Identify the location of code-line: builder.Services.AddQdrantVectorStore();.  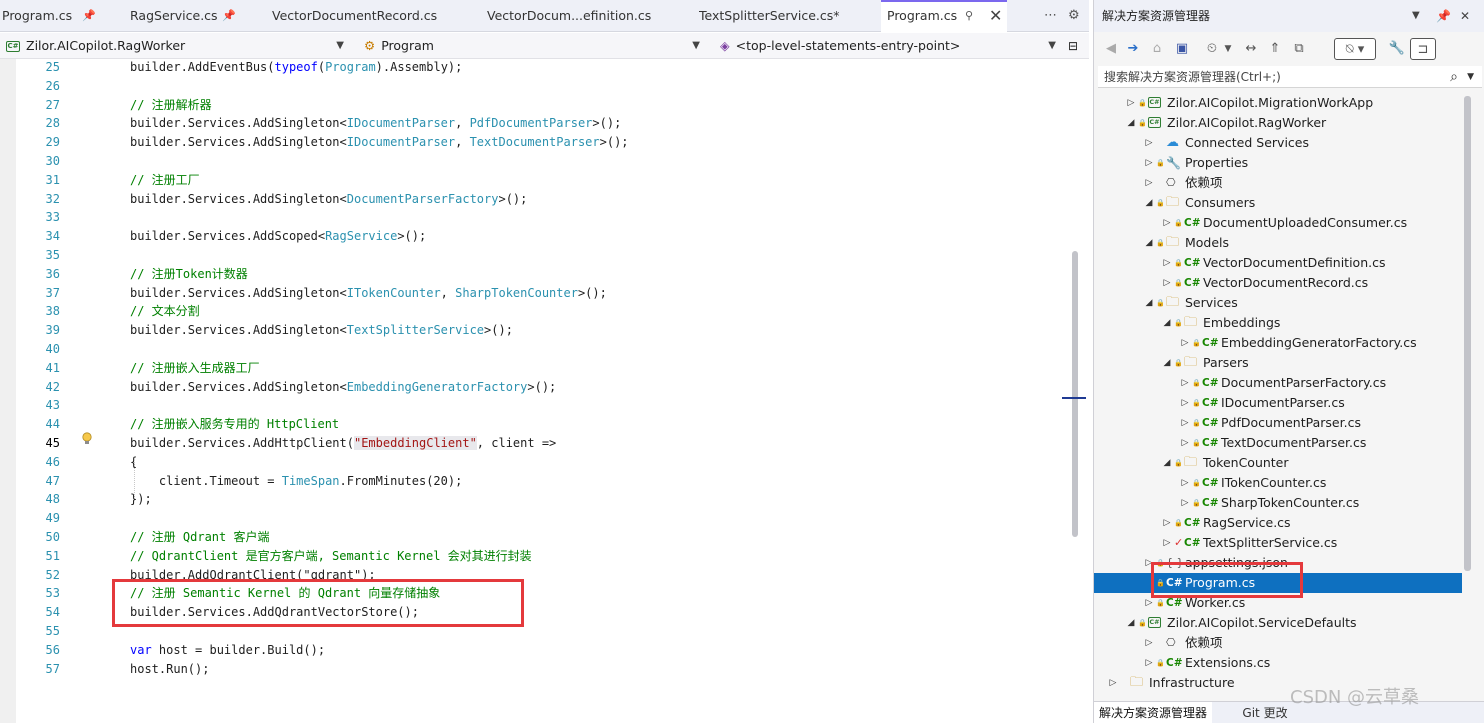
(274, 612).